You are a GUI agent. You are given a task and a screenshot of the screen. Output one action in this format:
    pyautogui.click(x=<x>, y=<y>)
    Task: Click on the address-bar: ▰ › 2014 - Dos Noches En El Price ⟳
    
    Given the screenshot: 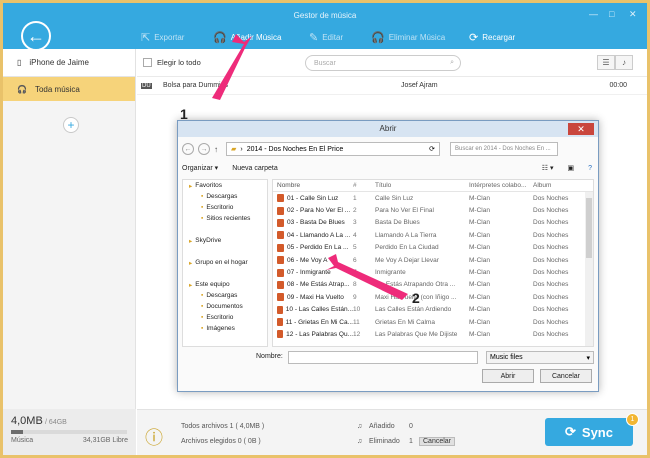 What is the action you would take?
    pyautogui.click(x=333, y=149)
    